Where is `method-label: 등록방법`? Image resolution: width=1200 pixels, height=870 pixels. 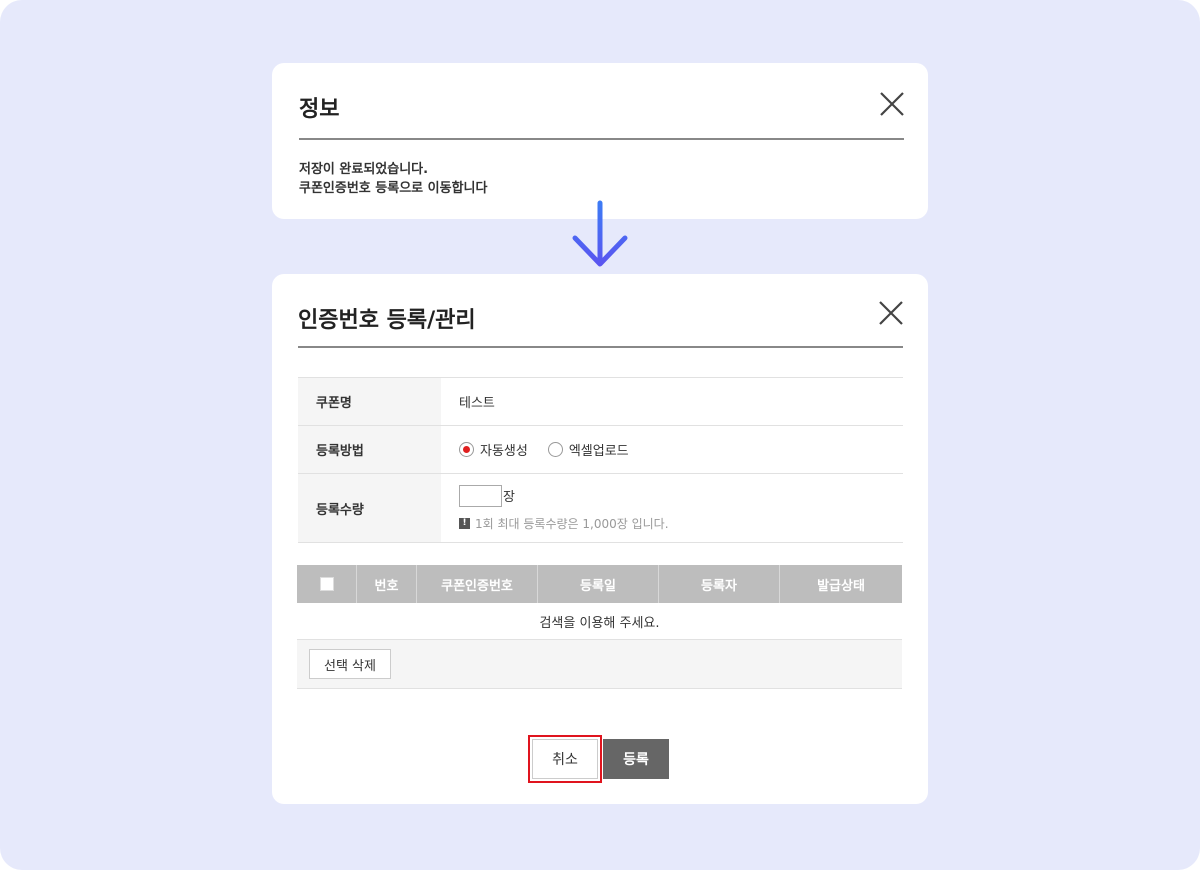
method-label: 등록방법 is located at coordinates (369, 449).